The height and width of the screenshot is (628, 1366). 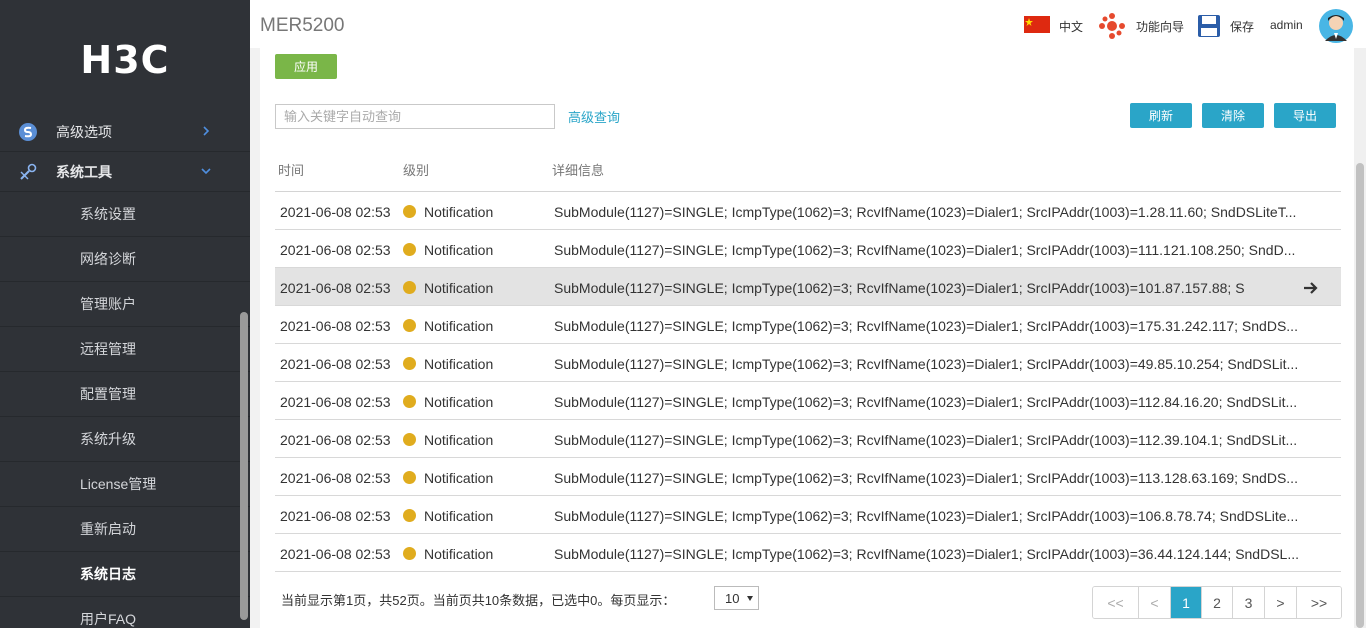 I want to click on sidebar-item-config-management: 配置管理, so click(x=125, y=394).